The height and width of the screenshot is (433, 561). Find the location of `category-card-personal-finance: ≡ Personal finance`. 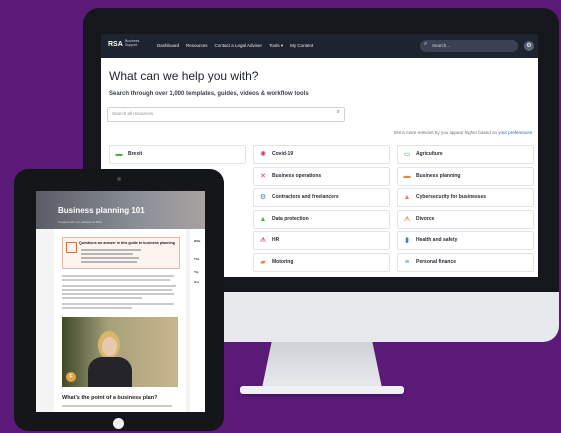

category-card-personal-finance: ≡ Personal finance is located at coordinates (465, 262).